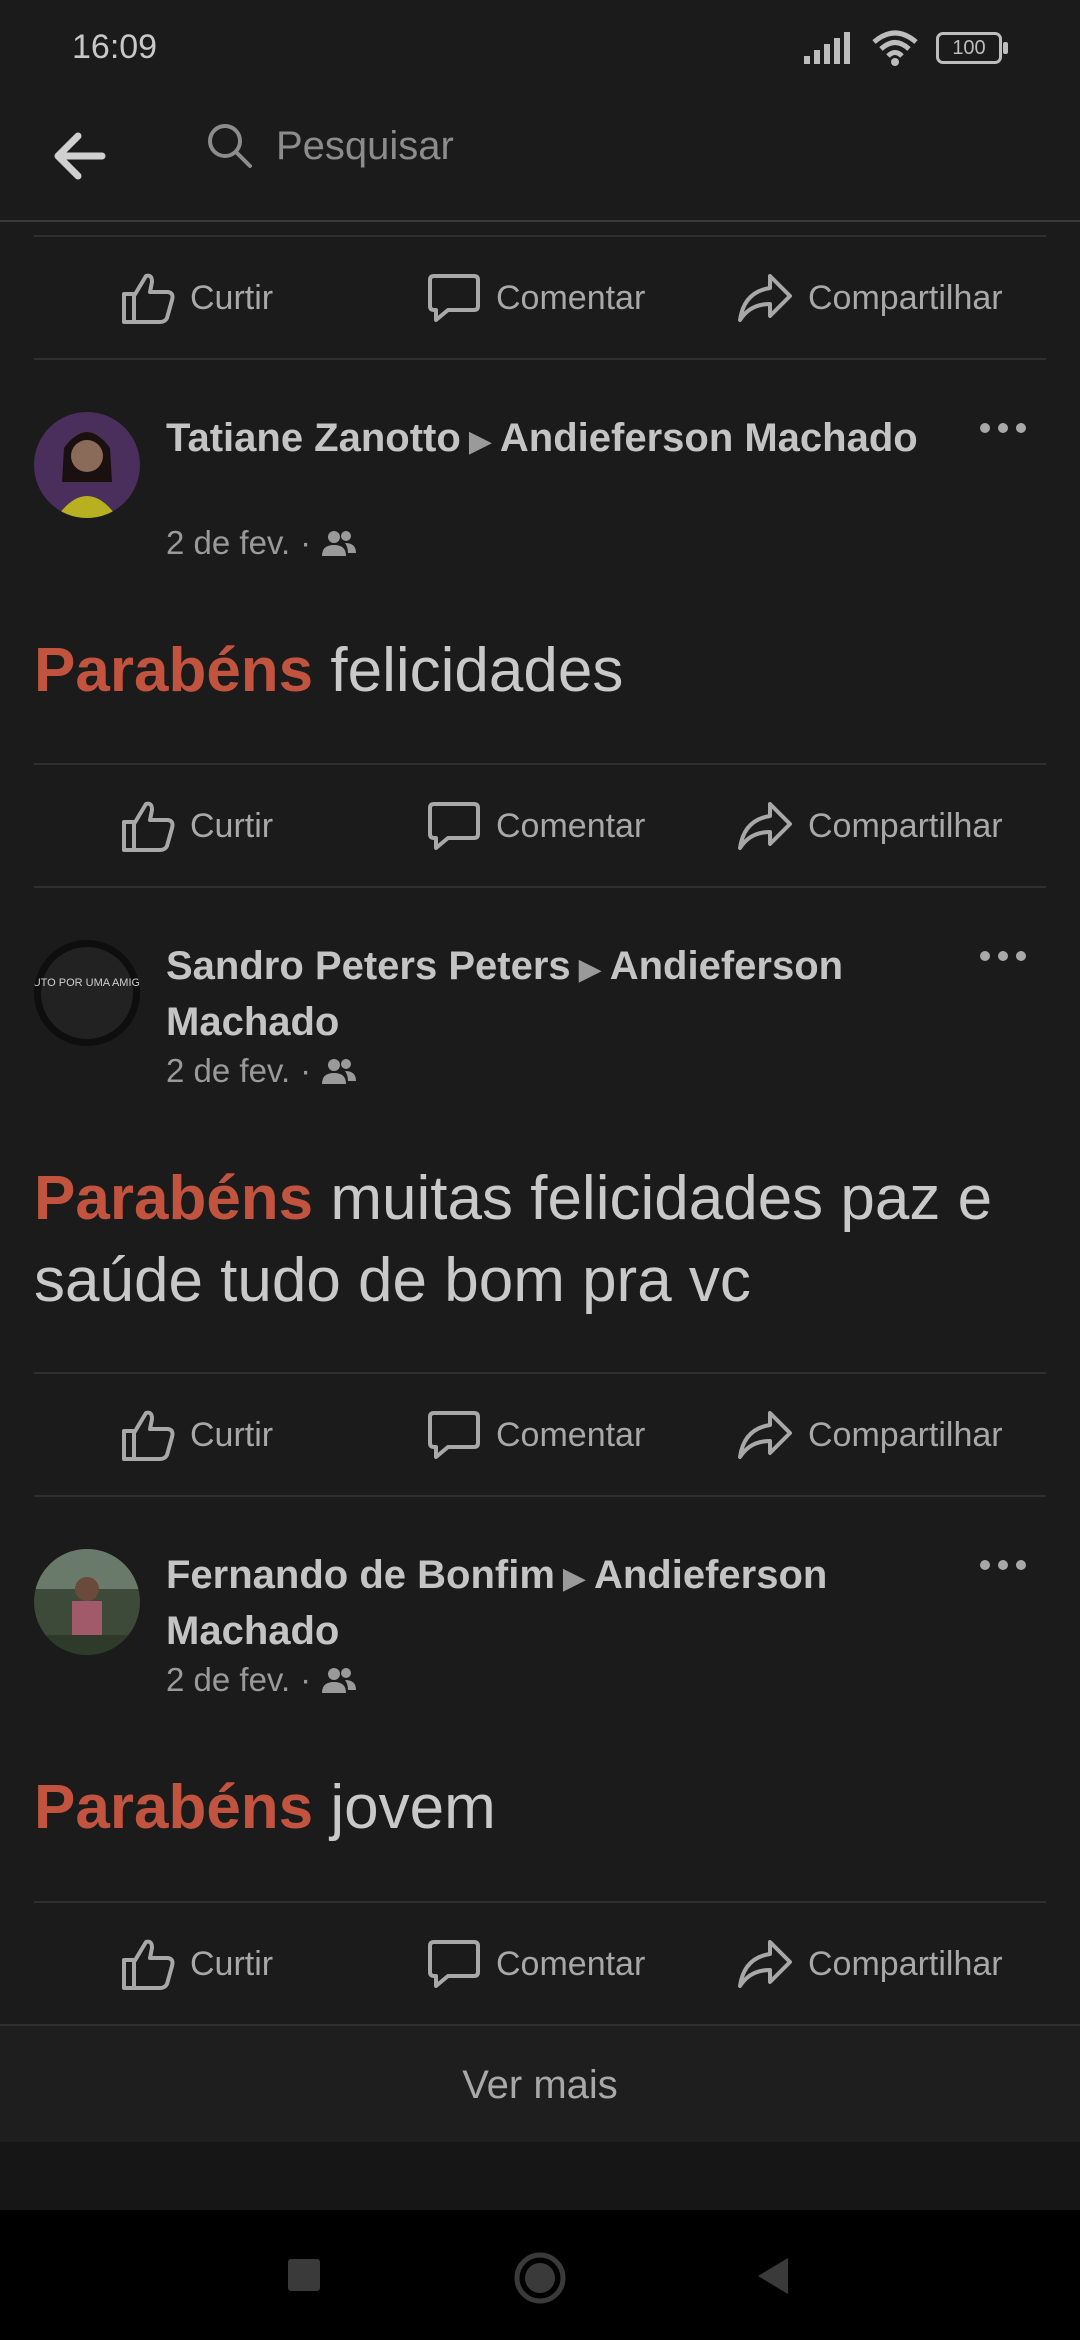 This screenshot has width=1080, height=2340. I want to click on search-input: Pesquisar, so click(365, 146).